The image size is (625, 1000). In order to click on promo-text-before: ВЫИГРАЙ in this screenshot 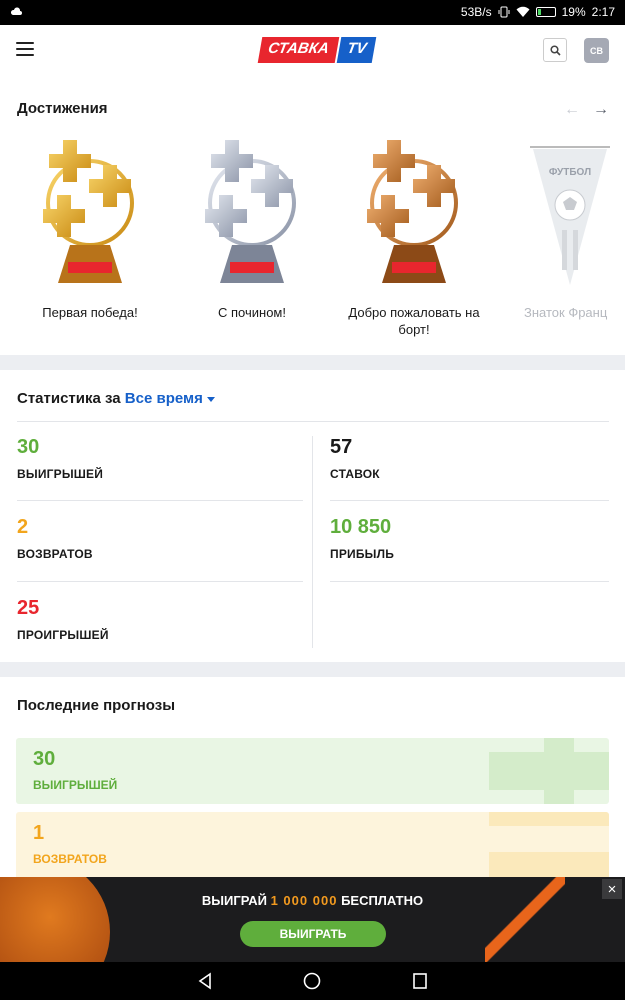, I will do `click(234, 900)`.